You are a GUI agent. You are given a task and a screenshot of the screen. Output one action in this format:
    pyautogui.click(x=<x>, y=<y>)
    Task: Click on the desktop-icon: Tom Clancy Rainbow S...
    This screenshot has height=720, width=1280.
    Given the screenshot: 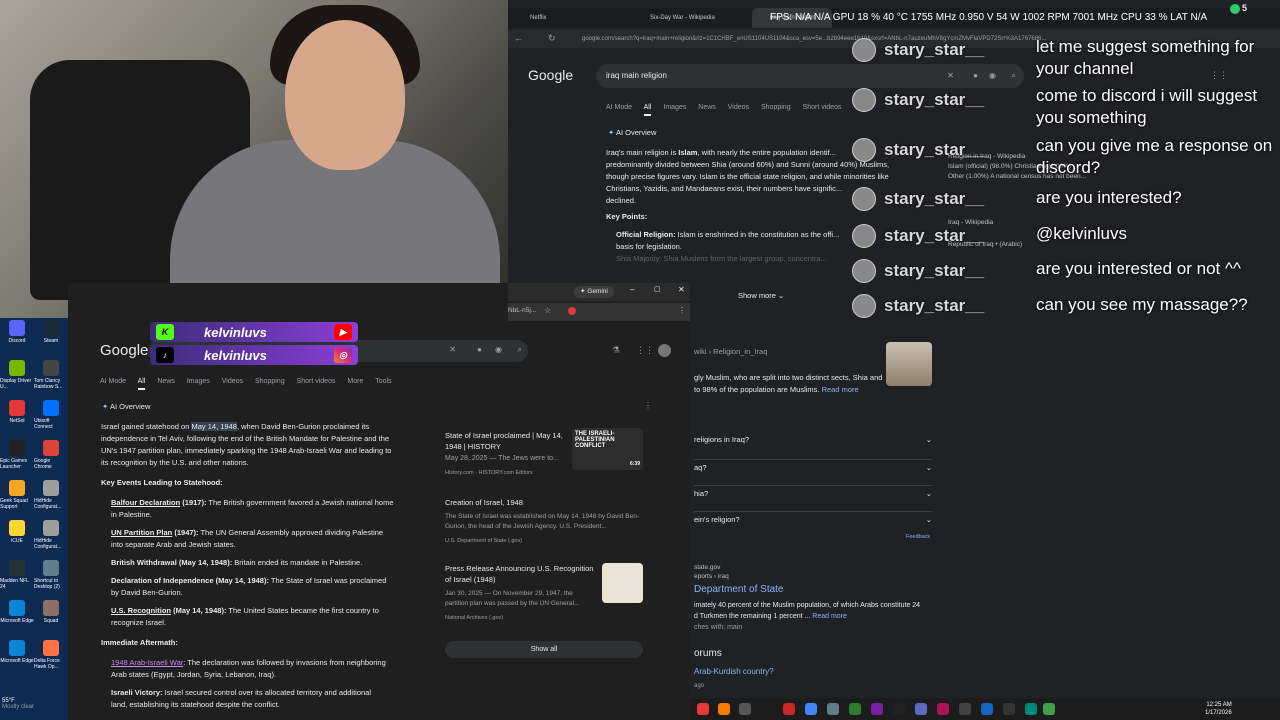 What is the action you would take?
    pyautogui.click(x=51, y=380)
    